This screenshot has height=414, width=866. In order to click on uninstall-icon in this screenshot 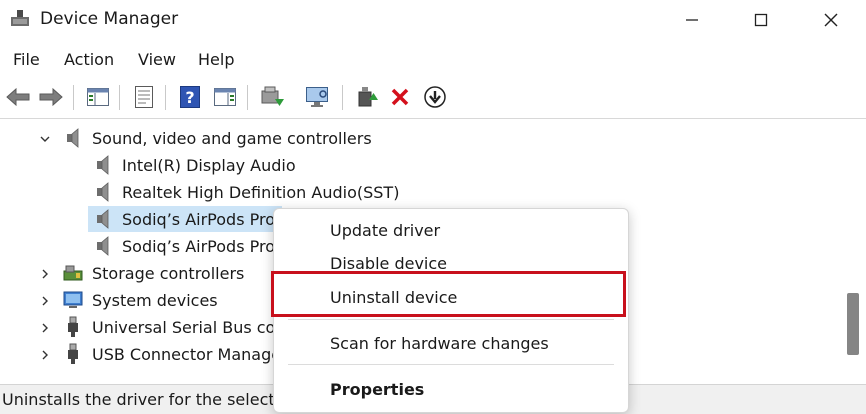, I will do `click(400, 97)`.